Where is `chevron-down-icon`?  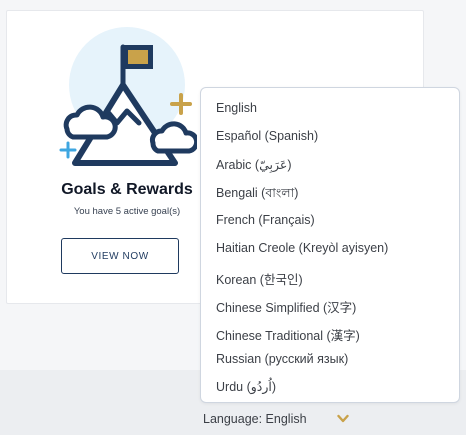
chevron-down-icon is located at coordinates (343, 419).